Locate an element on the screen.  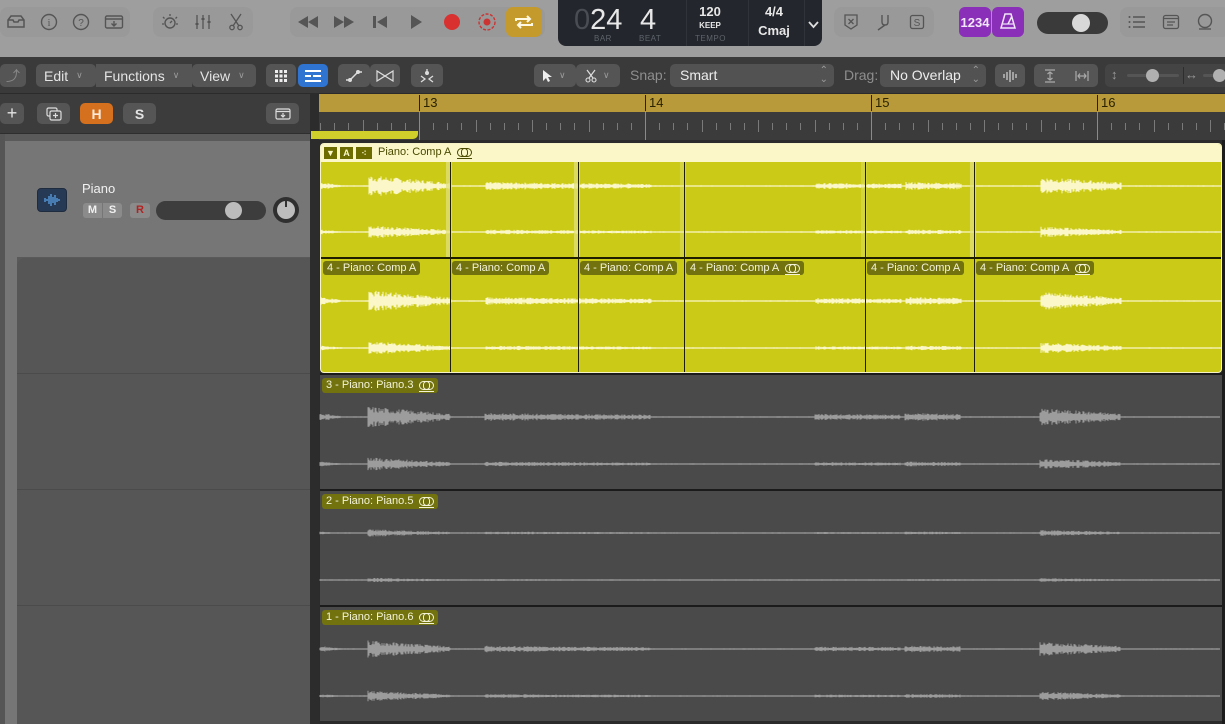
library-icon is located at coordinates (16, 22).